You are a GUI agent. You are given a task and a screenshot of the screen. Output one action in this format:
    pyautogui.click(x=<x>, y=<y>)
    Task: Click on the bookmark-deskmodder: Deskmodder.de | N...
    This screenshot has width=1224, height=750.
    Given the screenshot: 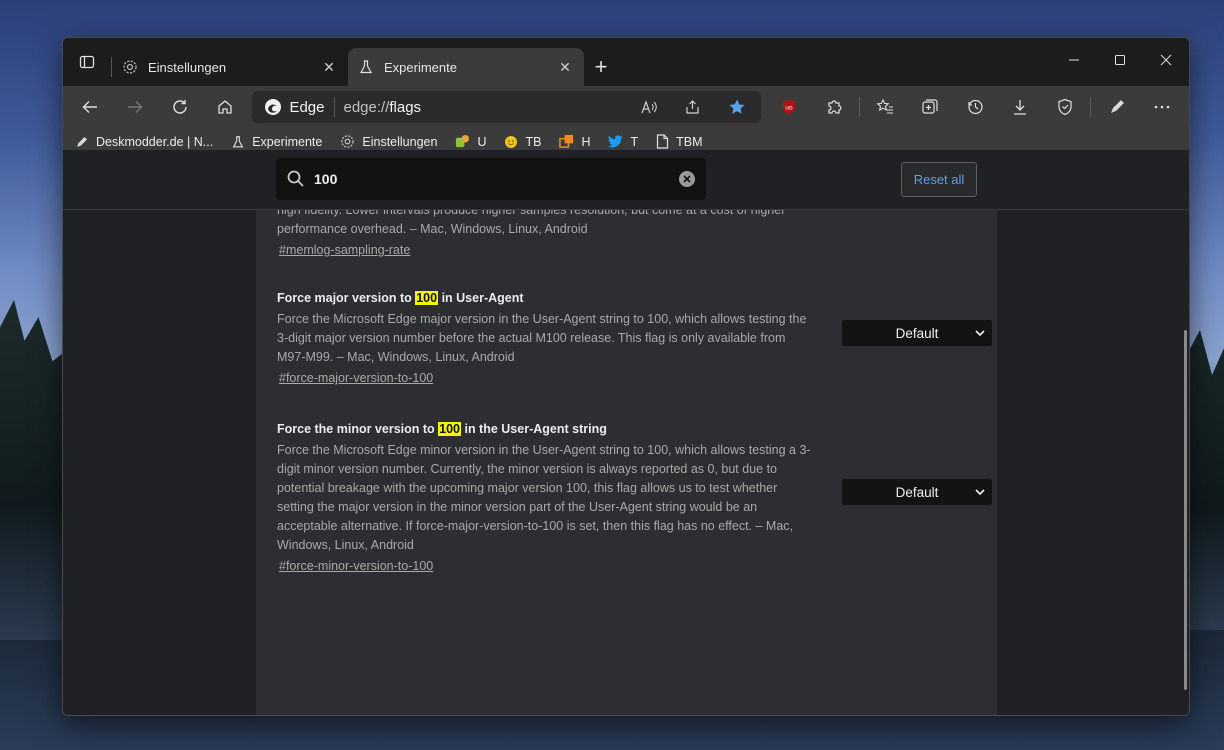 What is the action you would take?
    pyautogui.click(x=144, y=142)
    